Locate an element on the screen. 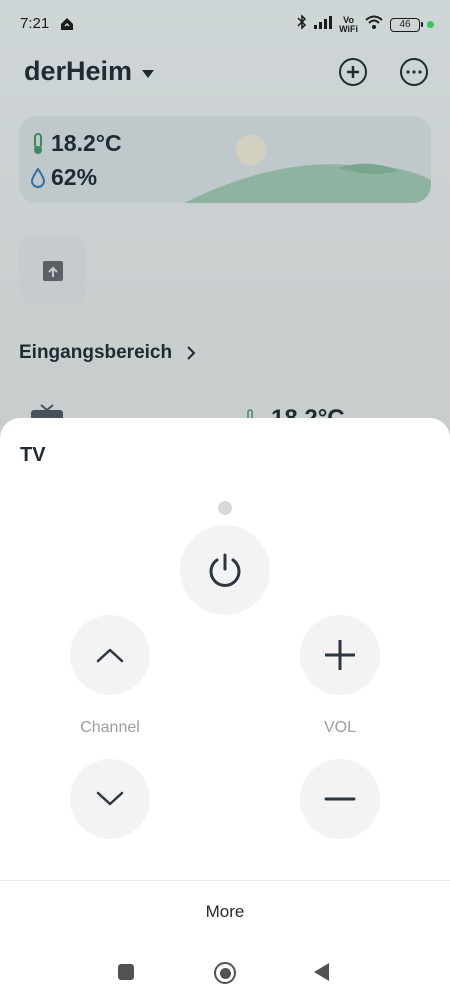 This screenshot has width=450, height=1000. humidity-row: 62% is located at coordinates (64, 177).